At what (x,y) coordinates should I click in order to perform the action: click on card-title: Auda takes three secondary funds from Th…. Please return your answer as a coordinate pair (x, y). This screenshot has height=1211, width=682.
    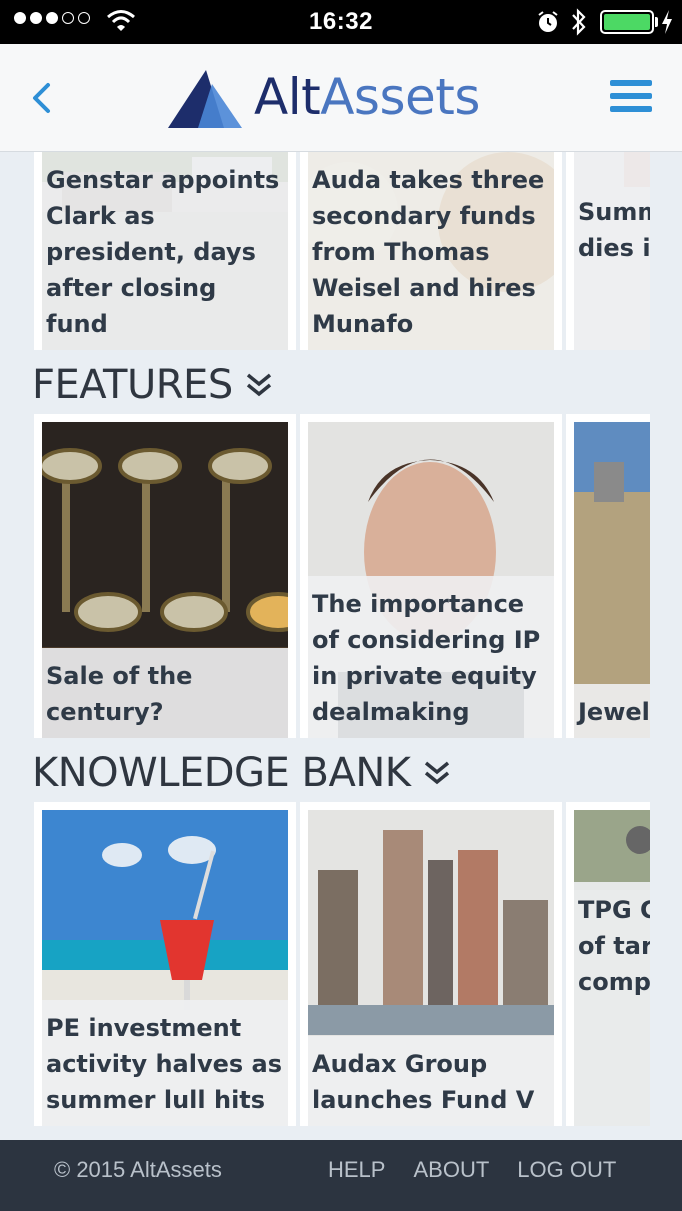
    Looking at the image, I should click on (431, 251).